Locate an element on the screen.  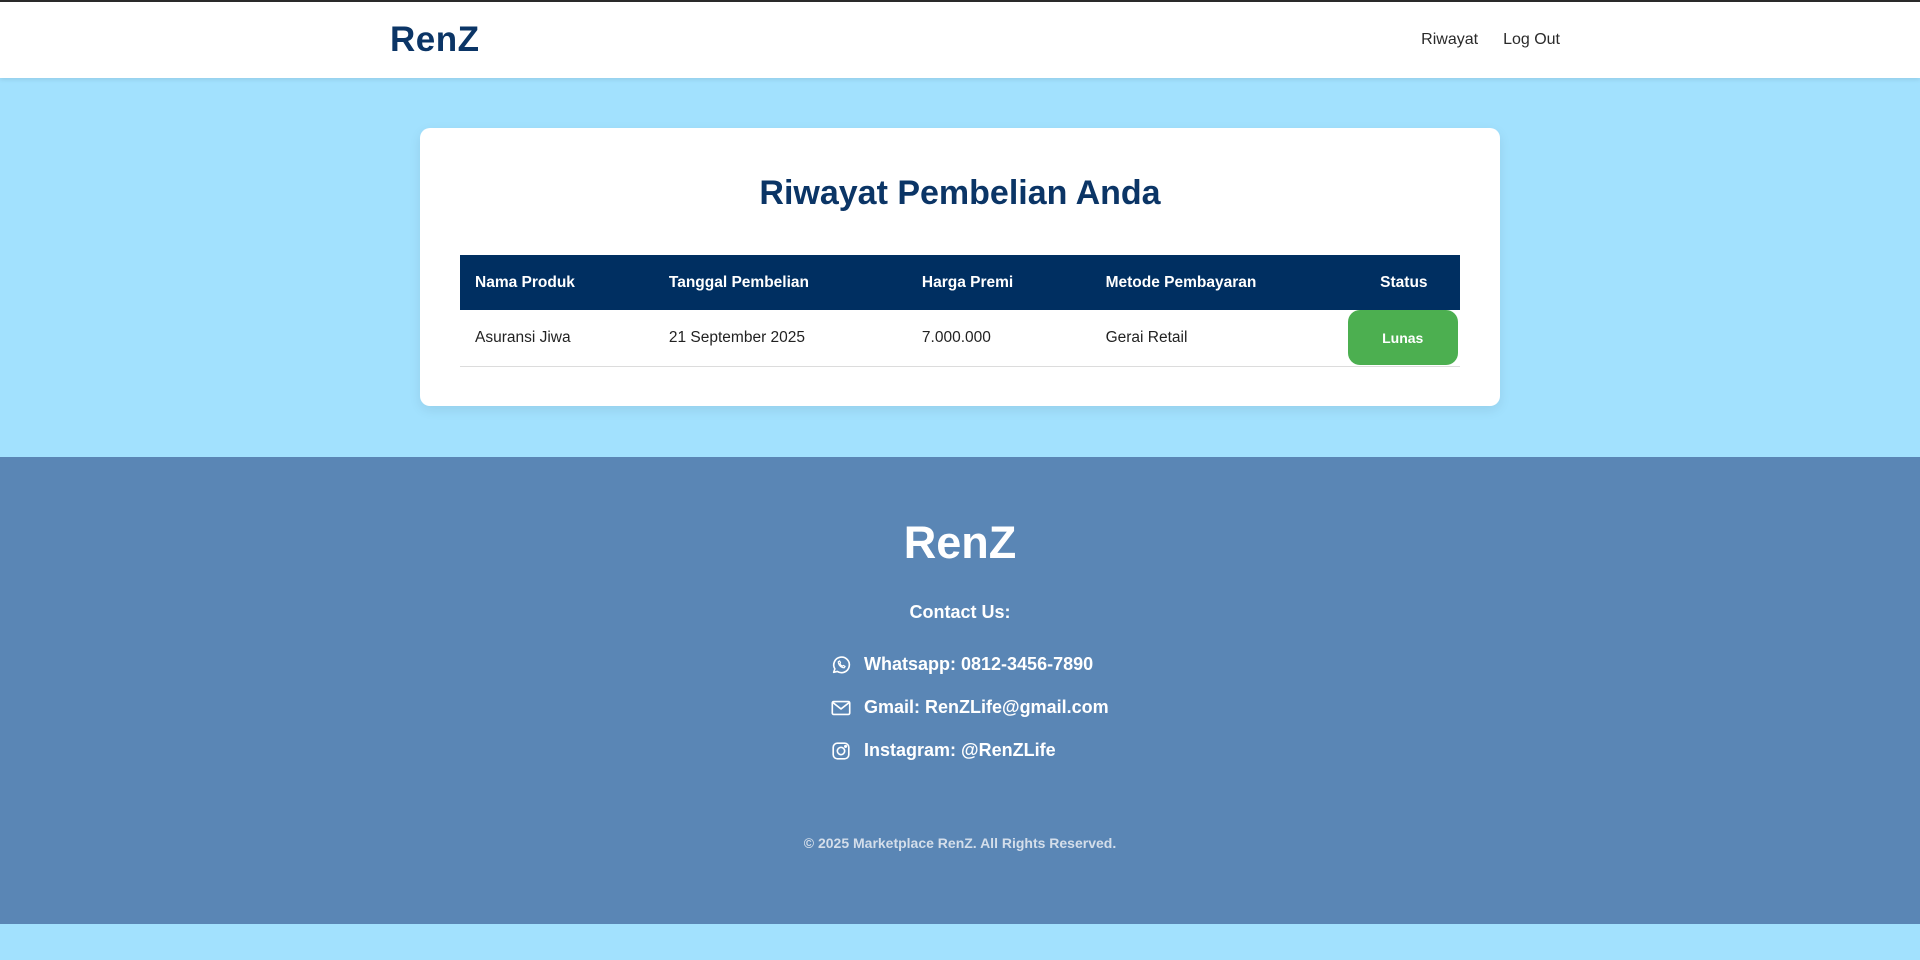
contact-whatsapp: Whatsapp: 0812-3456-7890 is located at coordinates (969, 664).